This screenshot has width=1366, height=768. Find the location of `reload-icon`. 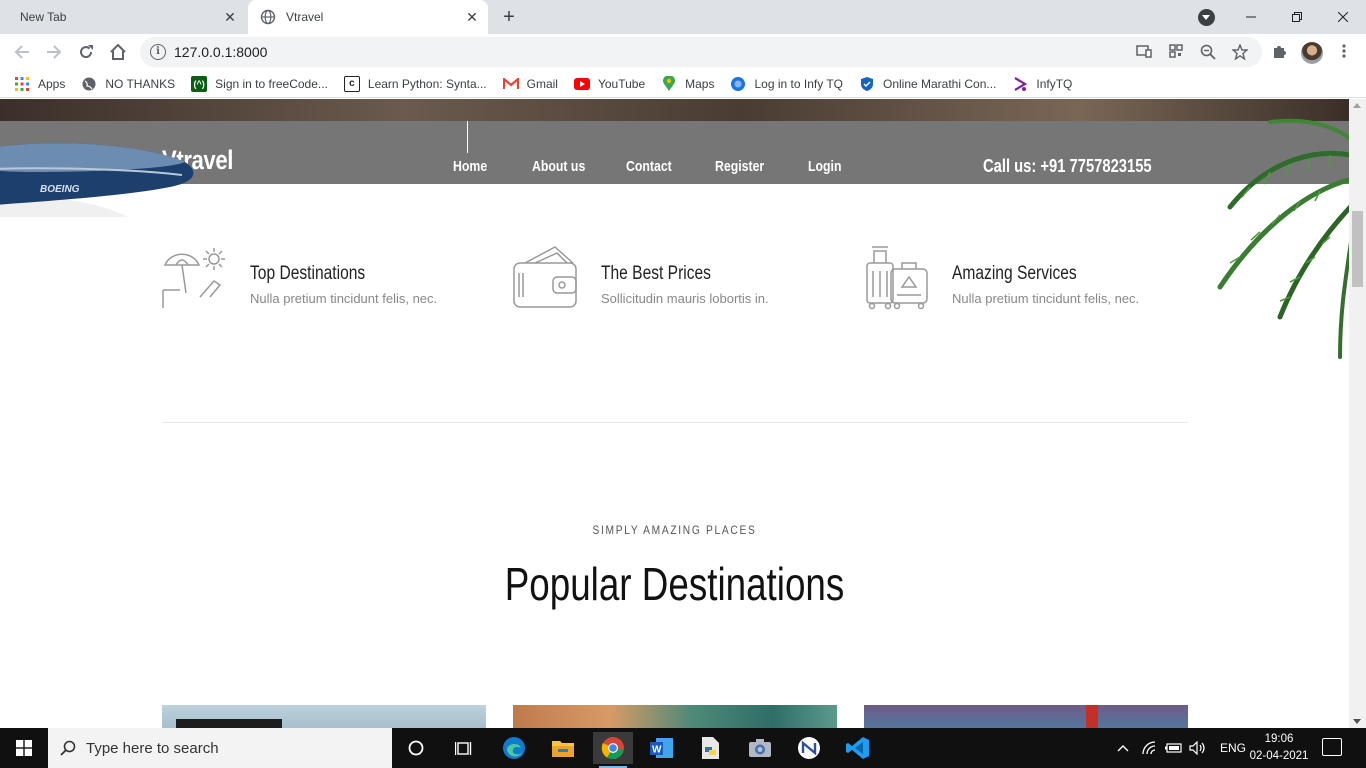

reload-icon is located at coordinates (86, 52).